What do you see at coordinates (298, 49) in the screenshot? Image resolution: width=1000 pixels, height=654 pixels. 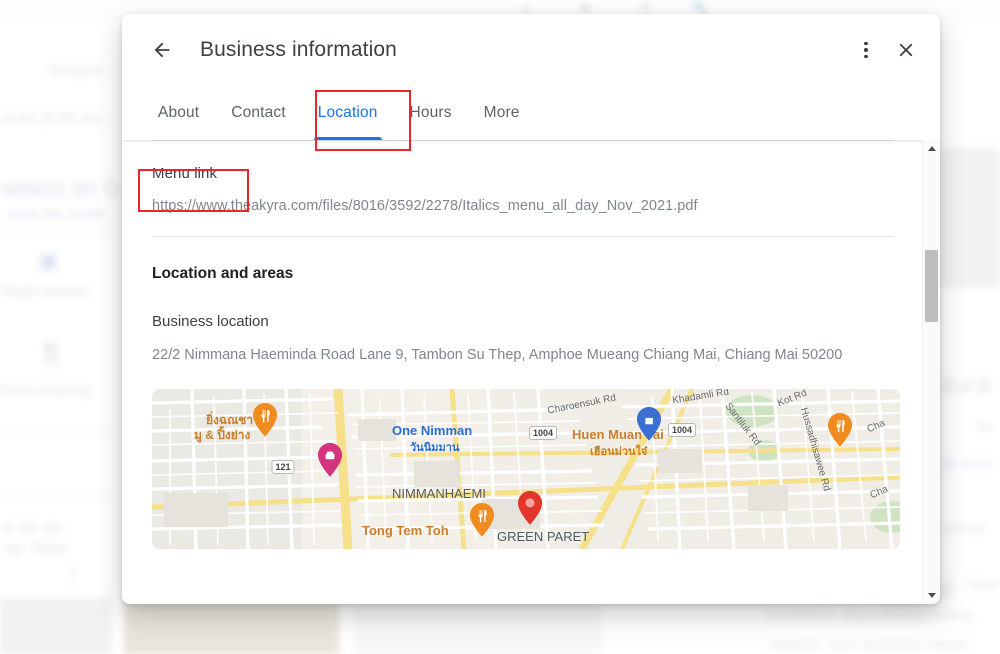 I see `dialog-title: Business information` at bounding box center [298, 49].